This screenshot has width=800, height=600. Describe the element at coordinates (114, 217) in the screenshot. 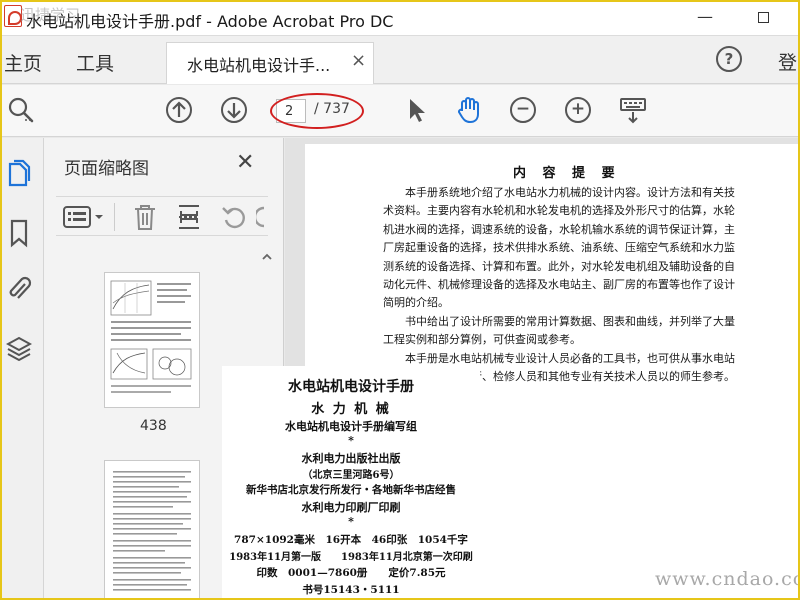

I see `tool-separator` at that location.